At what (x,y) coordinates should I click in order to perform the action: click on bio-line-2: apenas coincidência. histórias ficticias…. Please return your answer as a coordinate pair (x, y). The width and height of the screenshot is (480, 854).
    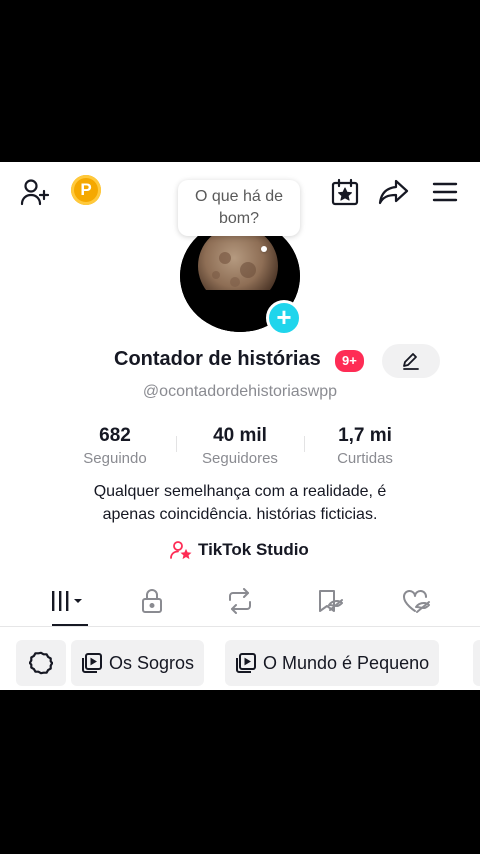
    Looking at the image, I should click on (240, 514).